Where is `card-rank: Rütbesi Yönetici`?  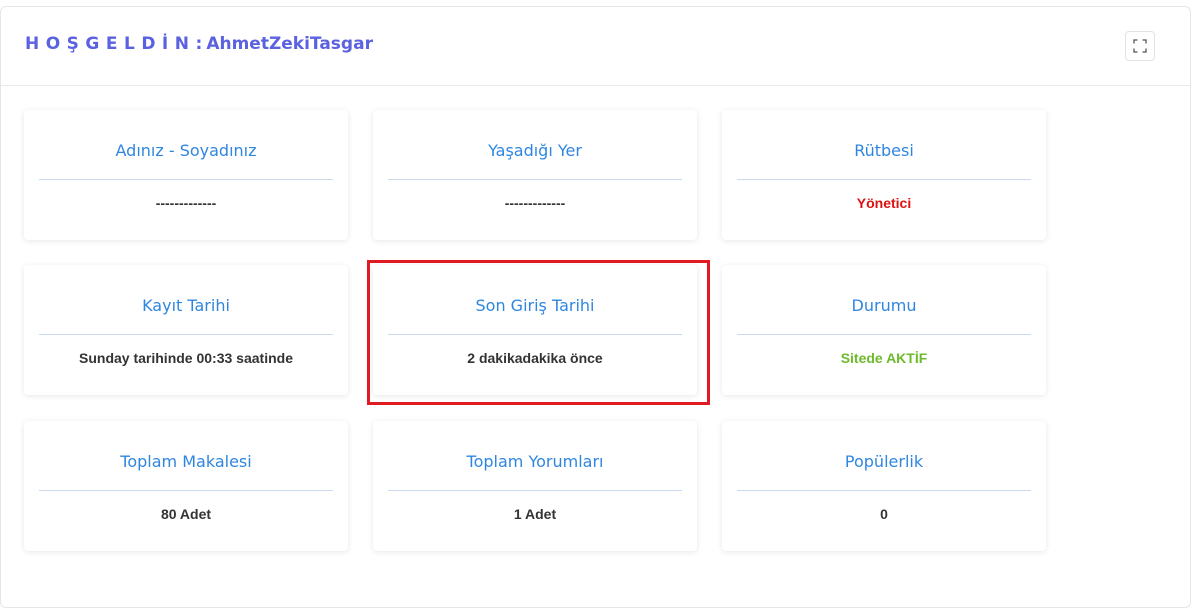 card-rank: Rütbesi Yönetici is located at coordinates (884, 175).